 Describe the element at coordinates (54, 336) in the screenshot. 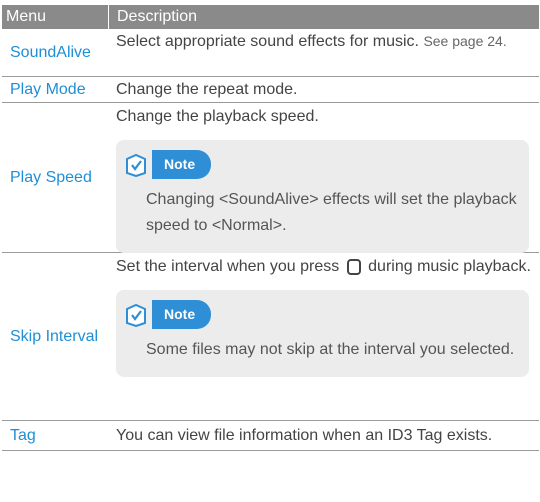

I see `menu-skip-interval: Skip Interval` at that location.